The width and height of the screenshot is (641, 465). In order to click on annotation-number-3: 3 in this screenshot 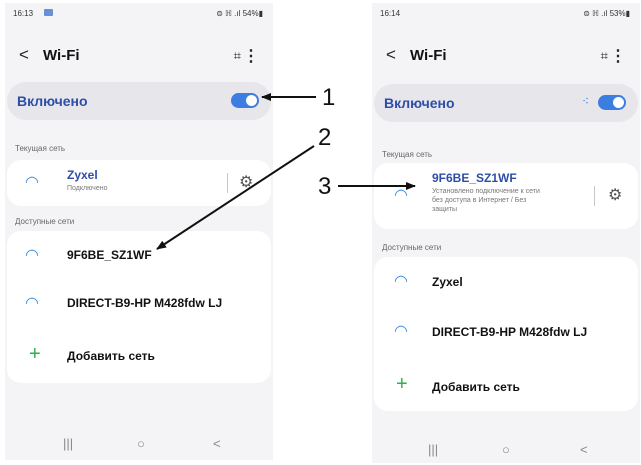, I will do `click(325, 186)`.